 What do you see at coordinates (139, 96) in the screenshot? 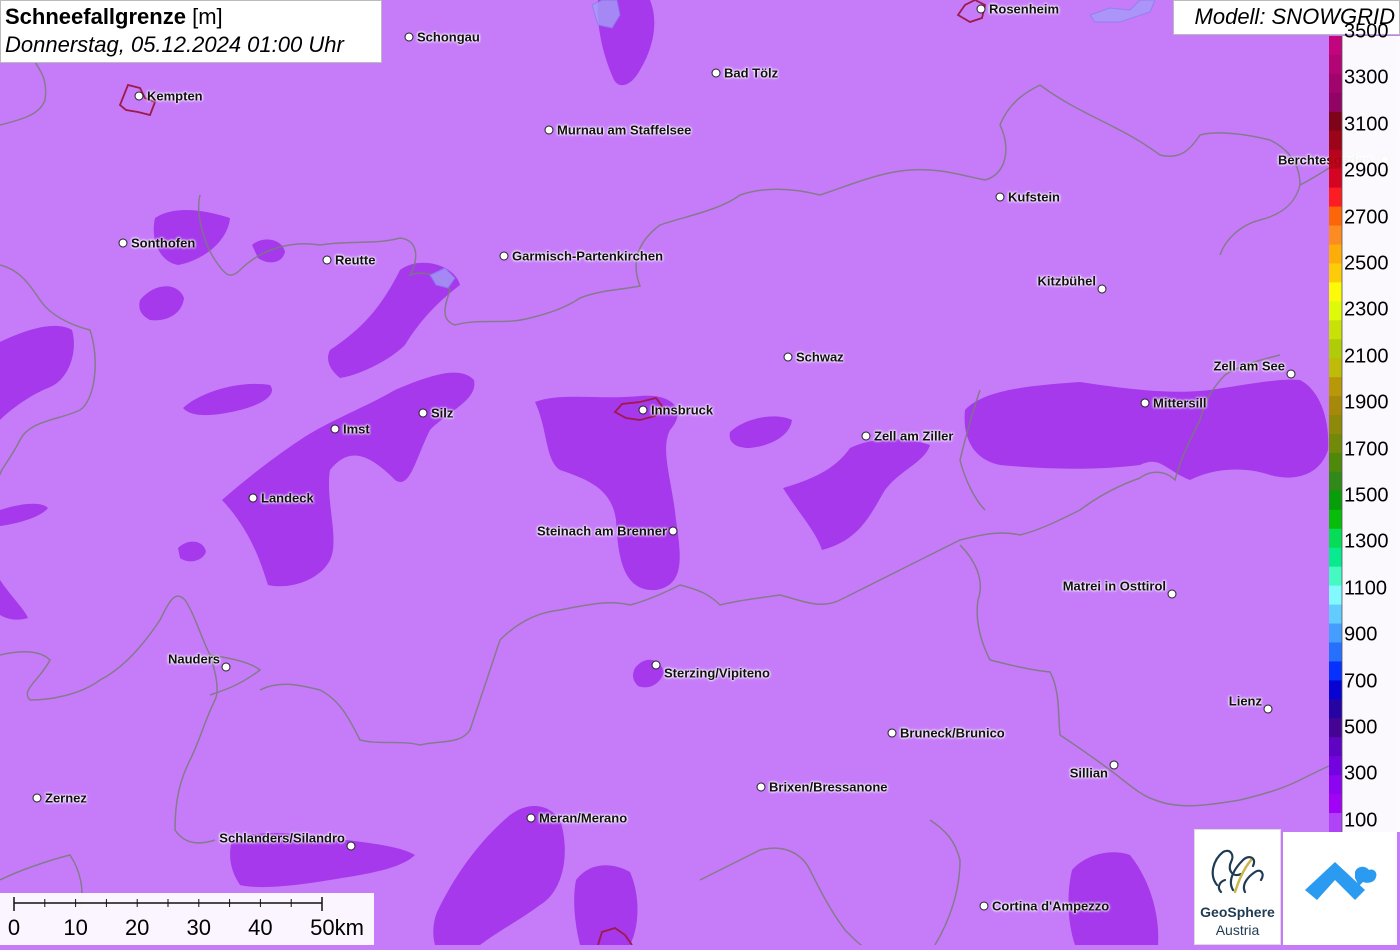
I see `city-marker-kempten` at bounding box center [139, 96].